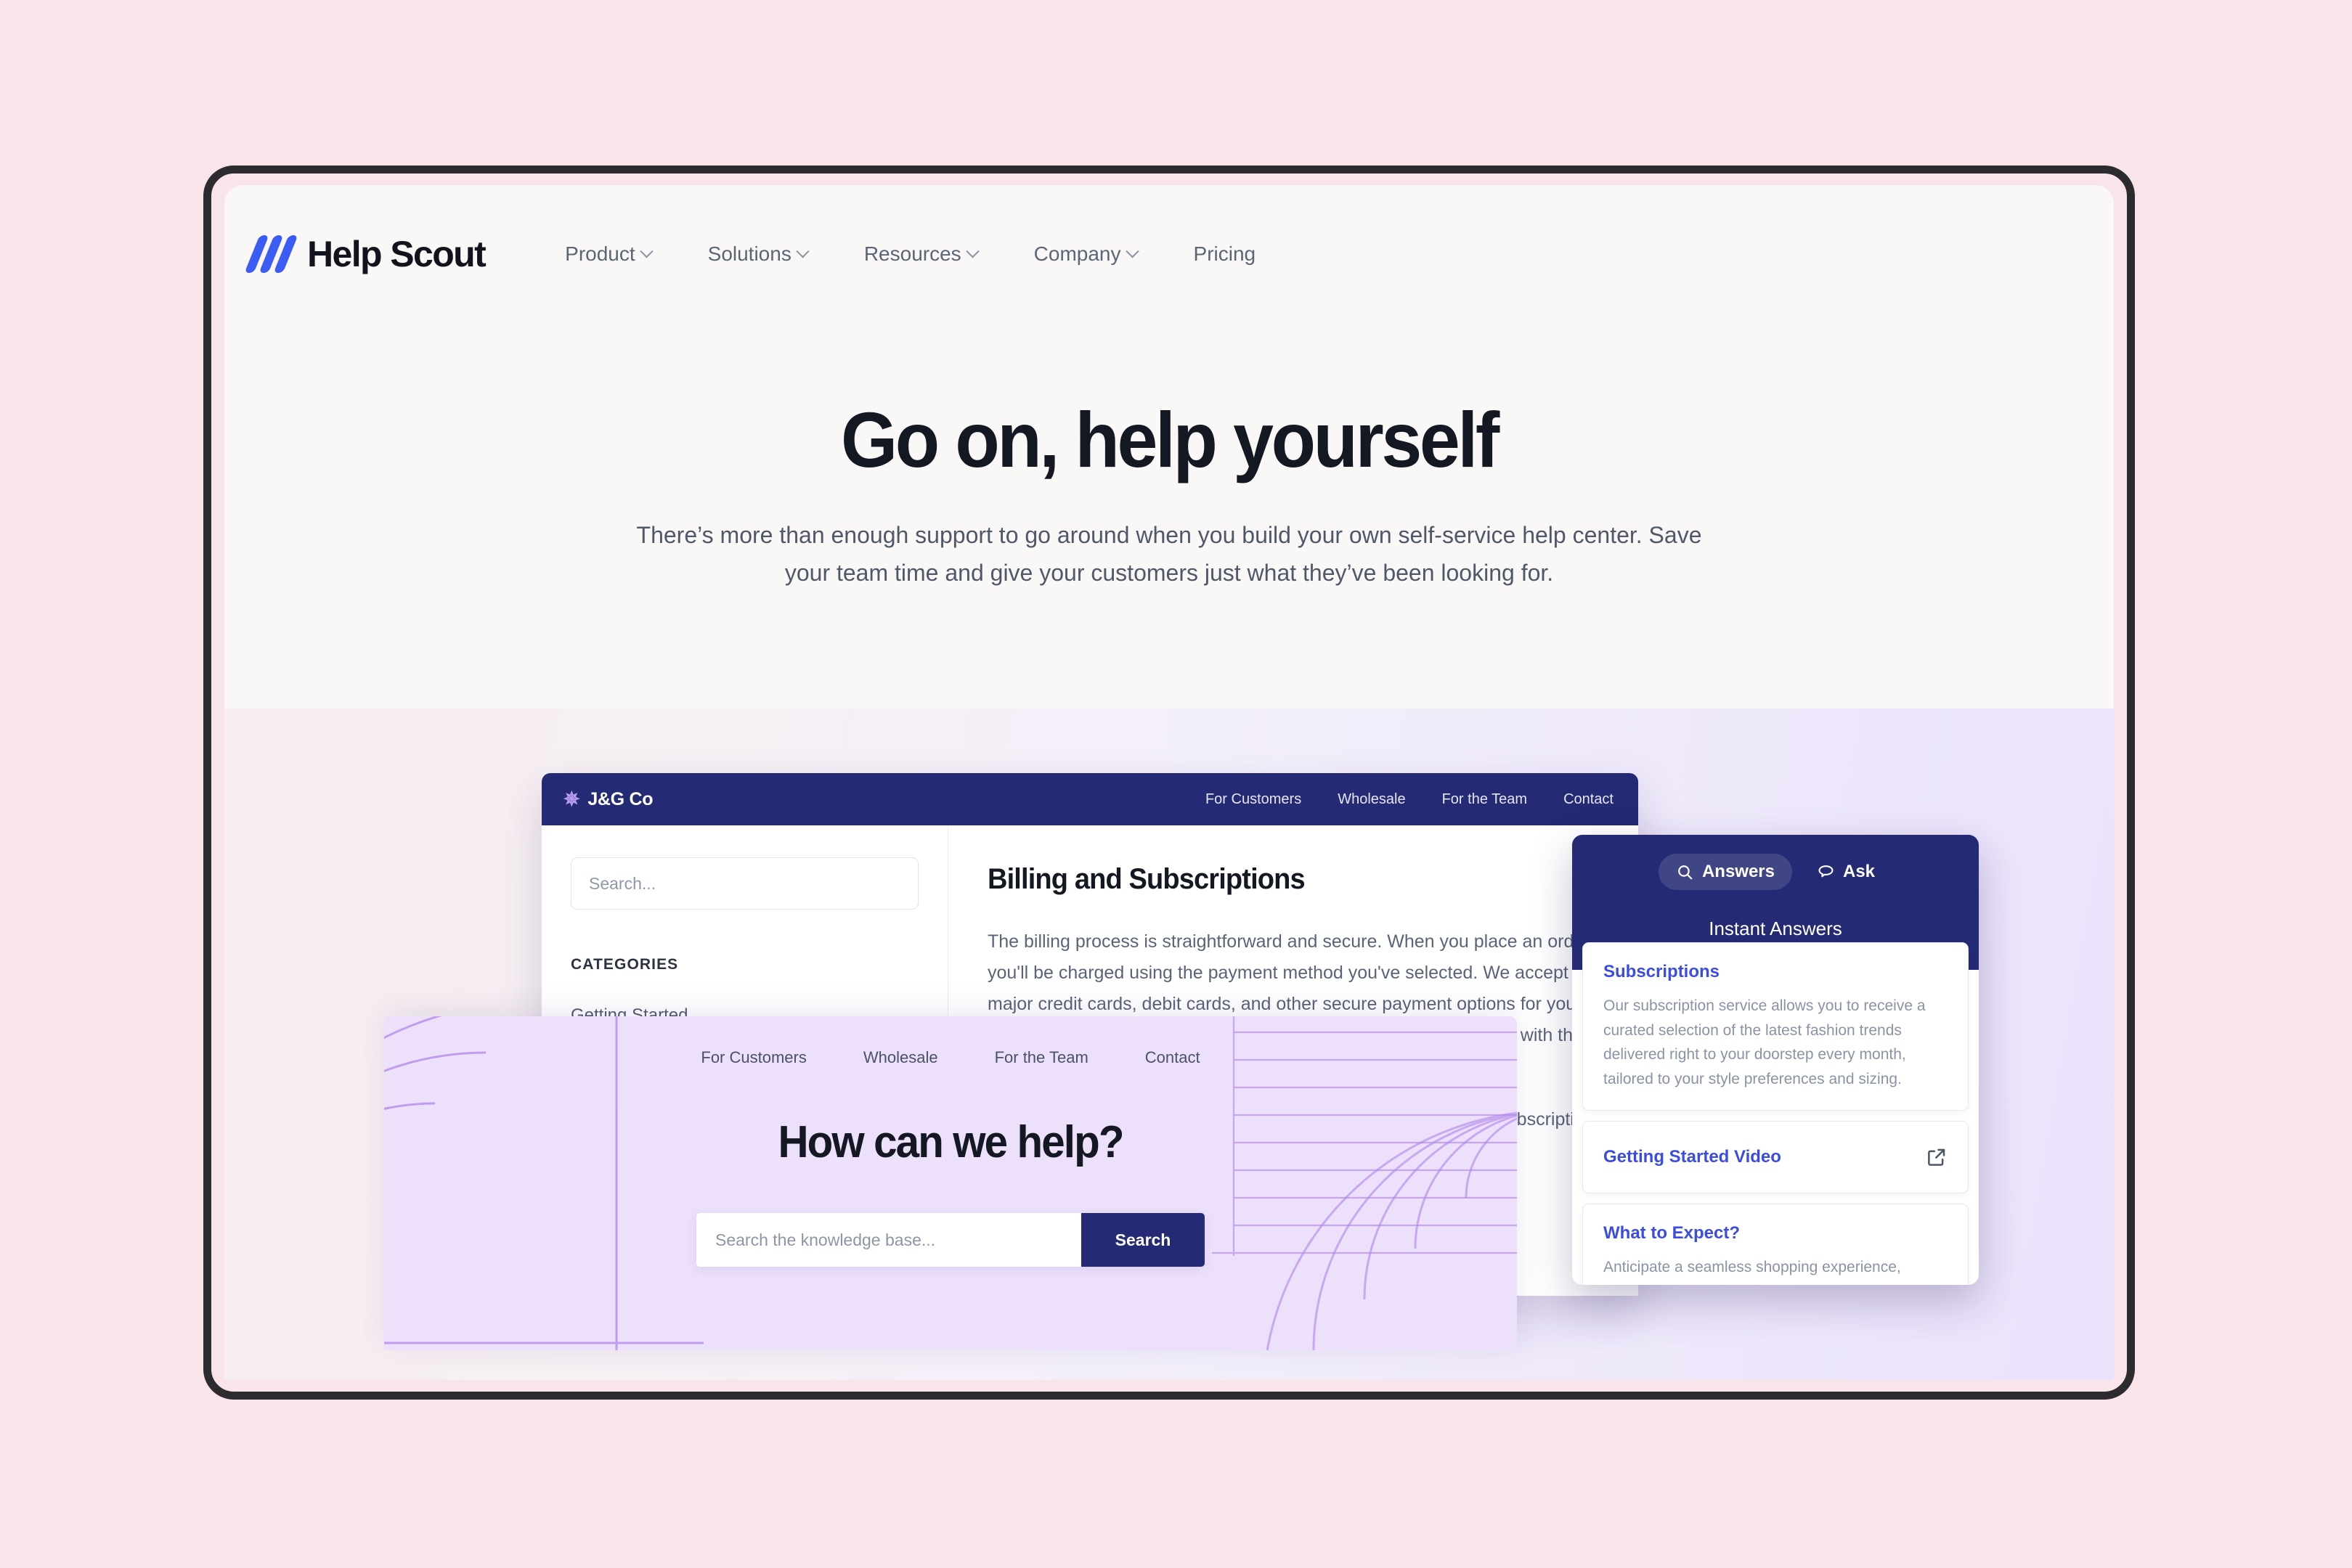 Image resolution: width=2352 pixels, height=1568 pixels. I want to click on kb-nav-for-customers: For Customers, so click(1253, 799).